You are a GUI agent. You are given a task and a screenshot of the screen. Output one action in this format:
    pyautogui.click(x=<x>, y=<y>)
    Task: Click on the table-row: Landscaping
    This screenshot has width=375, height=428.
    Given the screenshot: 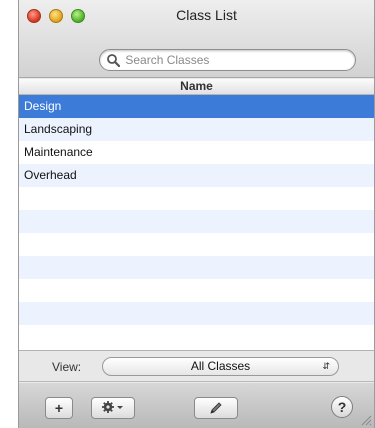 What is the action you would take?
    pyautogui.click(x=196, y=129)
    